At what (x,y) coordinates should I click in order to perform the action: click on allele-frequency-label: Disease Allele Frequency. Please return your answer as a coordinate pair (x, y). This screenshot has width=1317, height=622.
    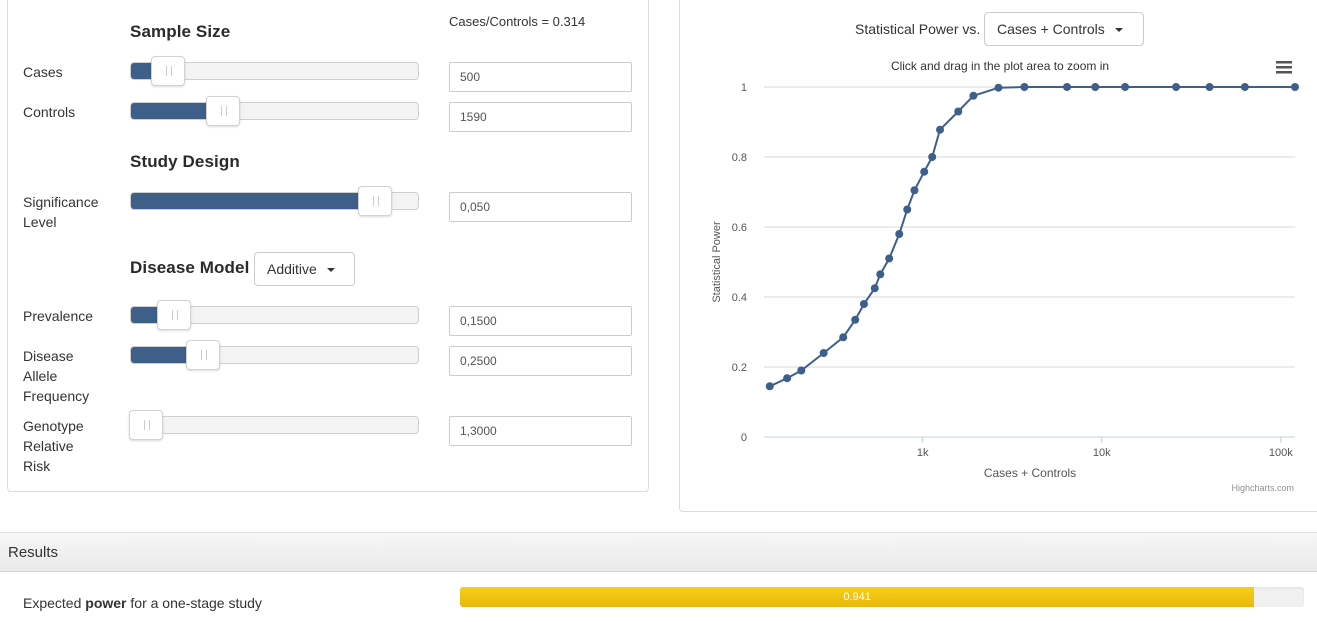
    Looking at the image, I should click on (56, 376).